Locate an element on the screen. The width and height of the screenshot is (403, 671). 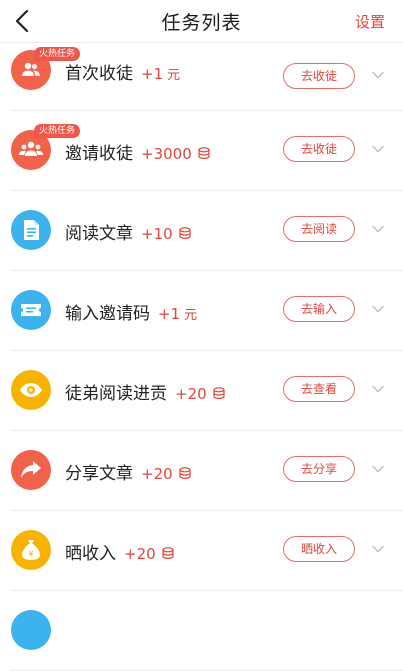
task-action-button: 去阅读 is located at coordinates (319, 229).